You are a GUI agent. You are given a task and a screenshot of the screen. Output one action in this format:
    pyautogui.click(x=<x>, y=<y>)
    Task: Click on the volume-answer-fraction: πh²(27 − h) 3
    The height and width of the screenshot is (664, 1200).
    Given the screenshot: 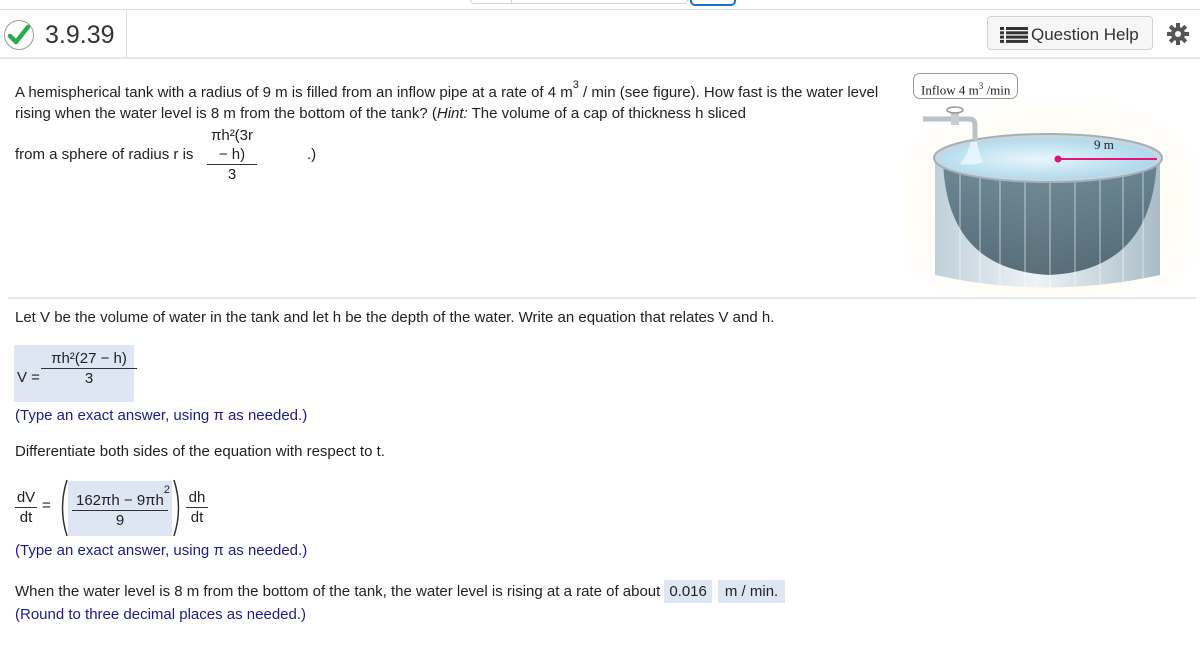 What is the action you would take?
    pyautogui.click(x=89, y=369)
    